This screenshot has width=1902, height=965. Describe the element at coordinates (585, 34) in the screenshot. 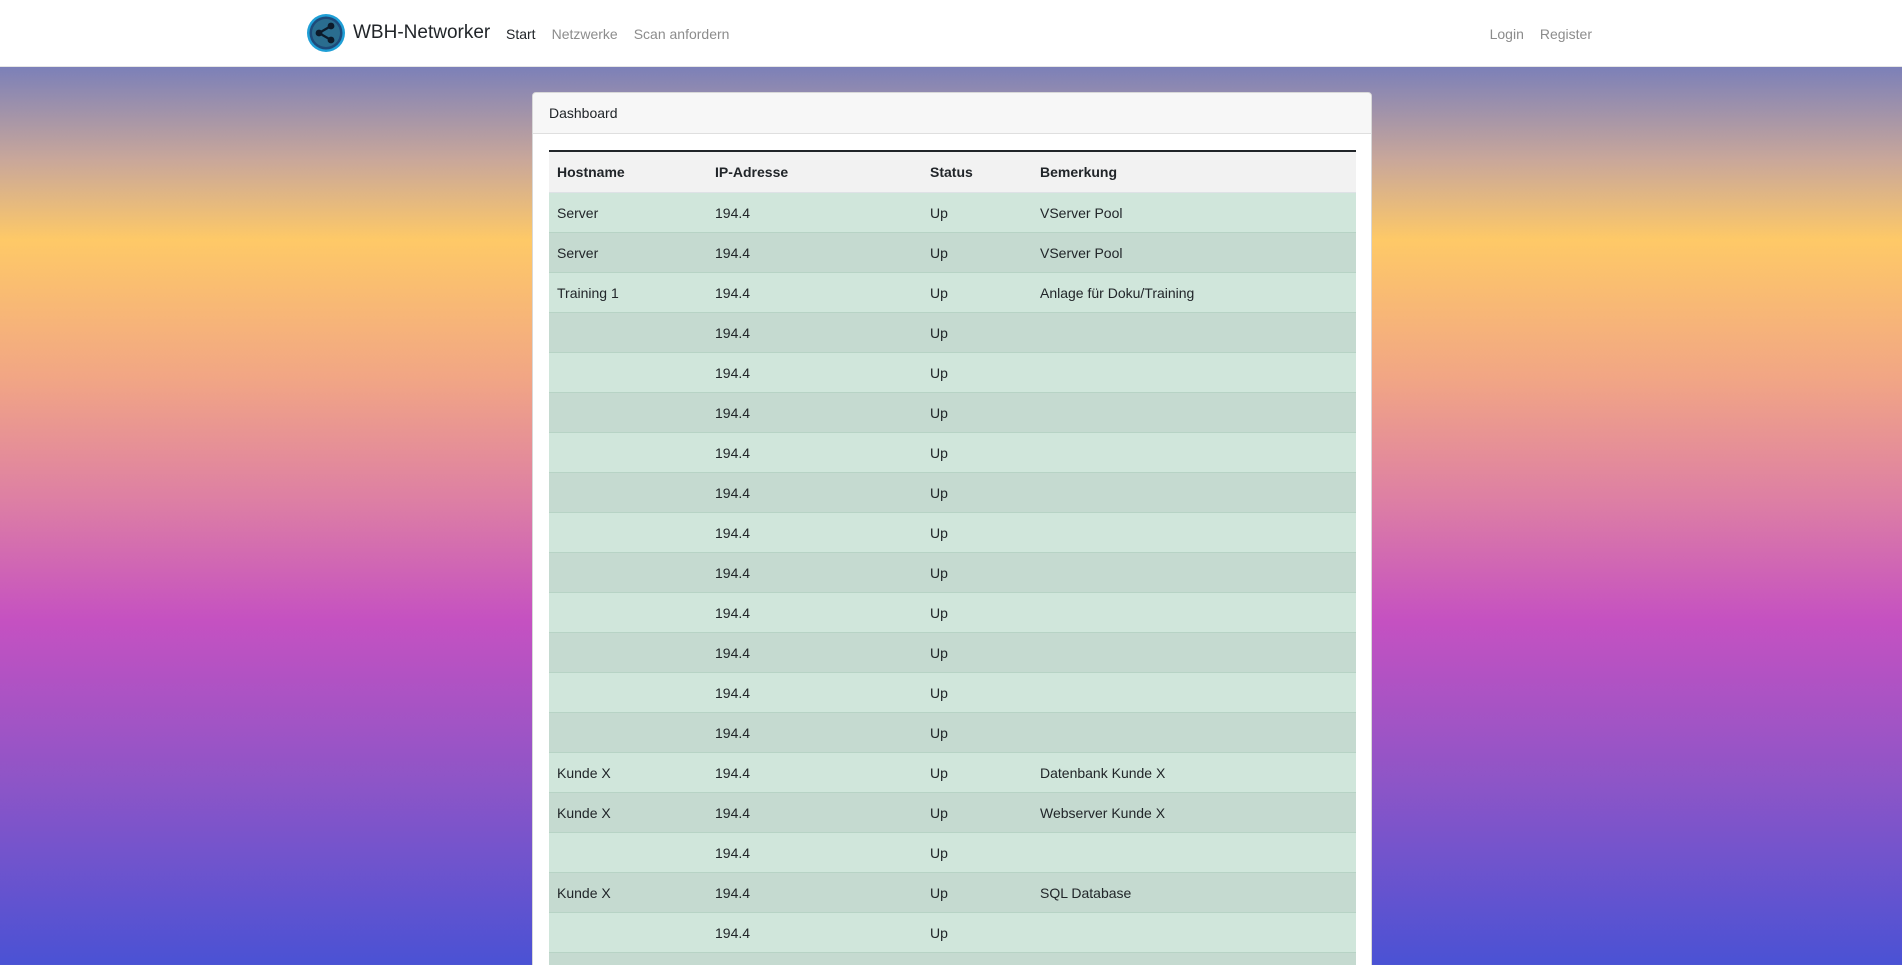

I see `nav-netzwerke: Netzwerke` at that location.